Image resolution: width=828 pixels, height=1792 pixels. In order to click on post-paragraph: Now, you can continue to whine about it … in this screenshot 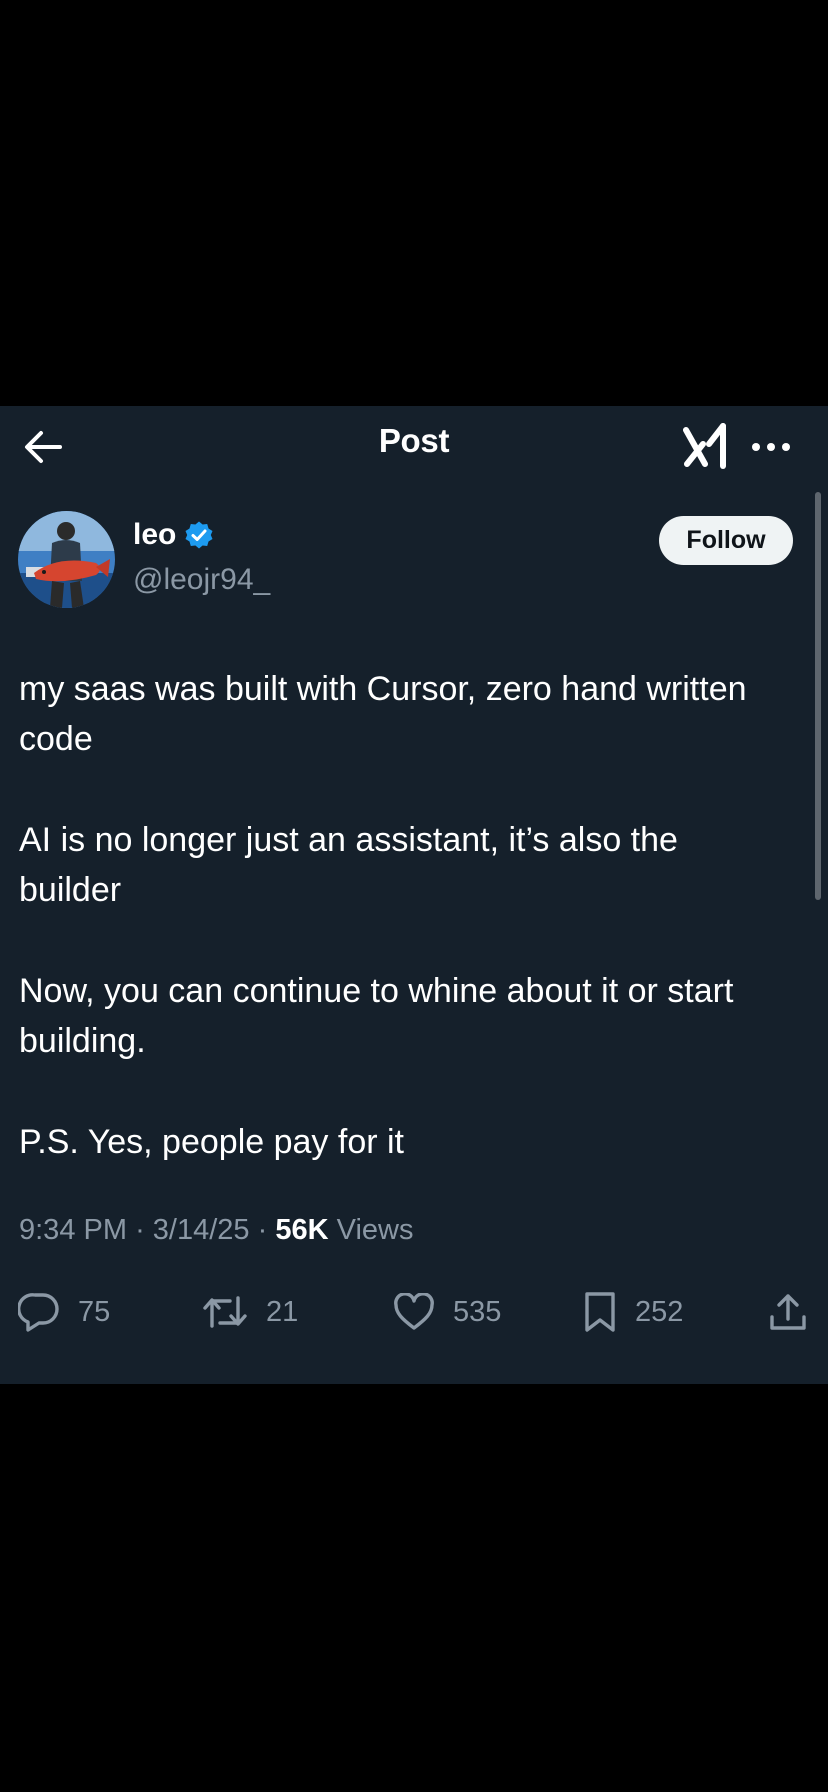, I will do `click(376, 1016)`.